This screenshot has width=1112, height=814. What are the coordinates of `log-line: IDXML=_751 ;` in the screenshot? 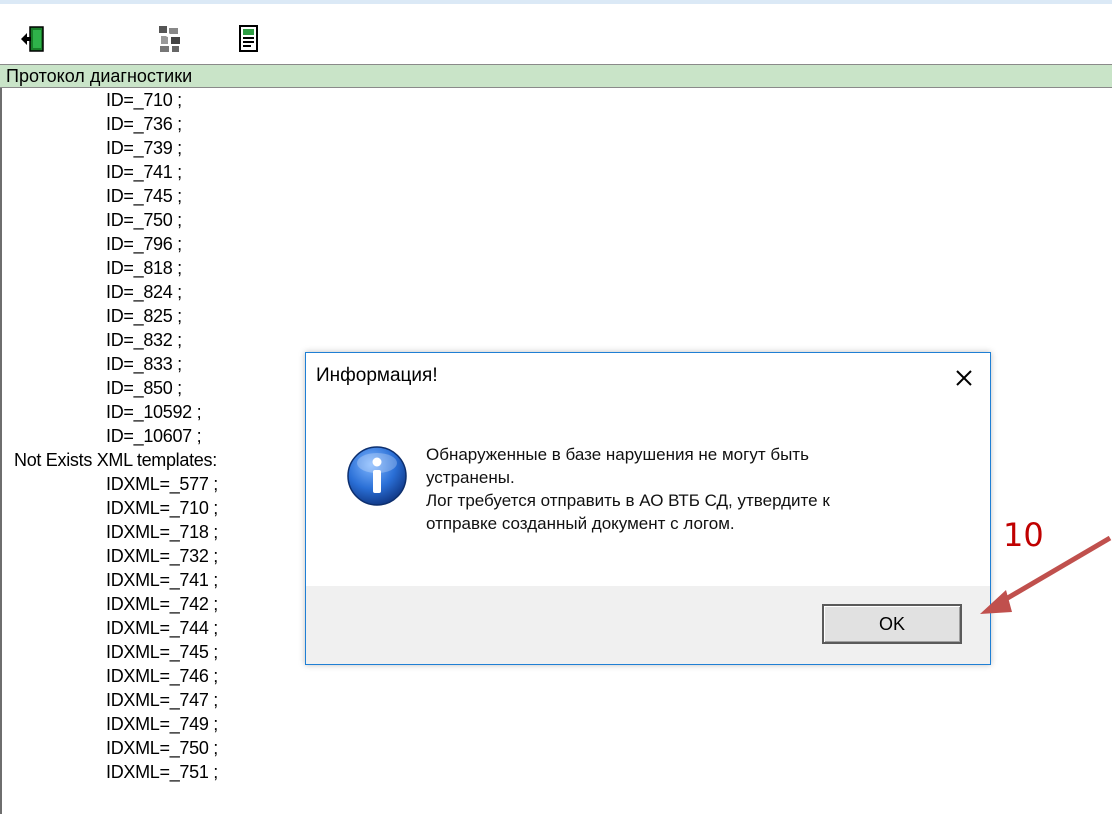 It's located at (162, 772).